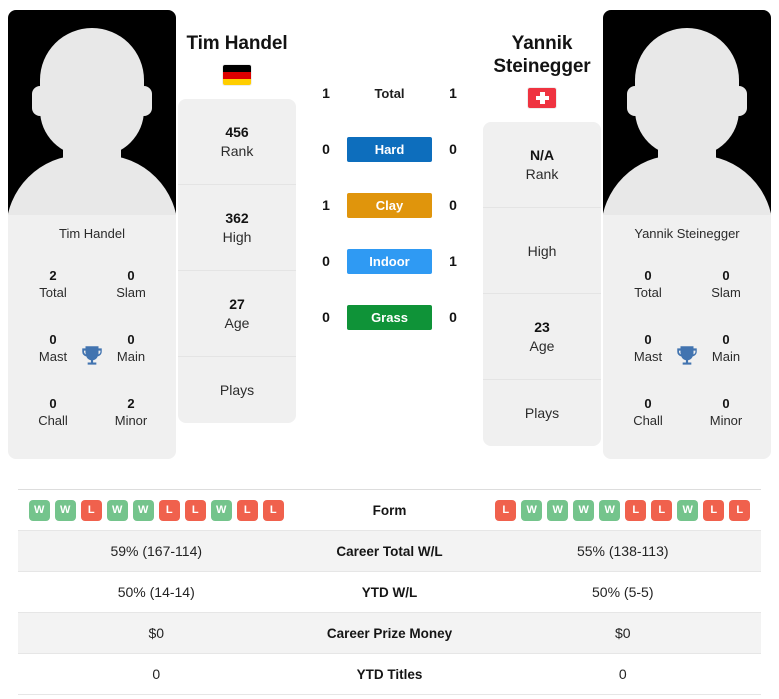 The image size is (779, 699). I want to click on title-cell-total: 2 Total, so click(53, 285).